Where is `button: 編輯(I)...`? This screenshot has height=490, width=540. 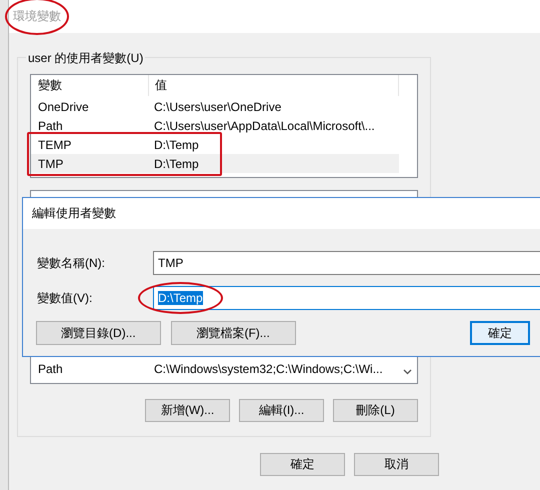
button: 編輯(I)... is located at coordinates (281, 410).